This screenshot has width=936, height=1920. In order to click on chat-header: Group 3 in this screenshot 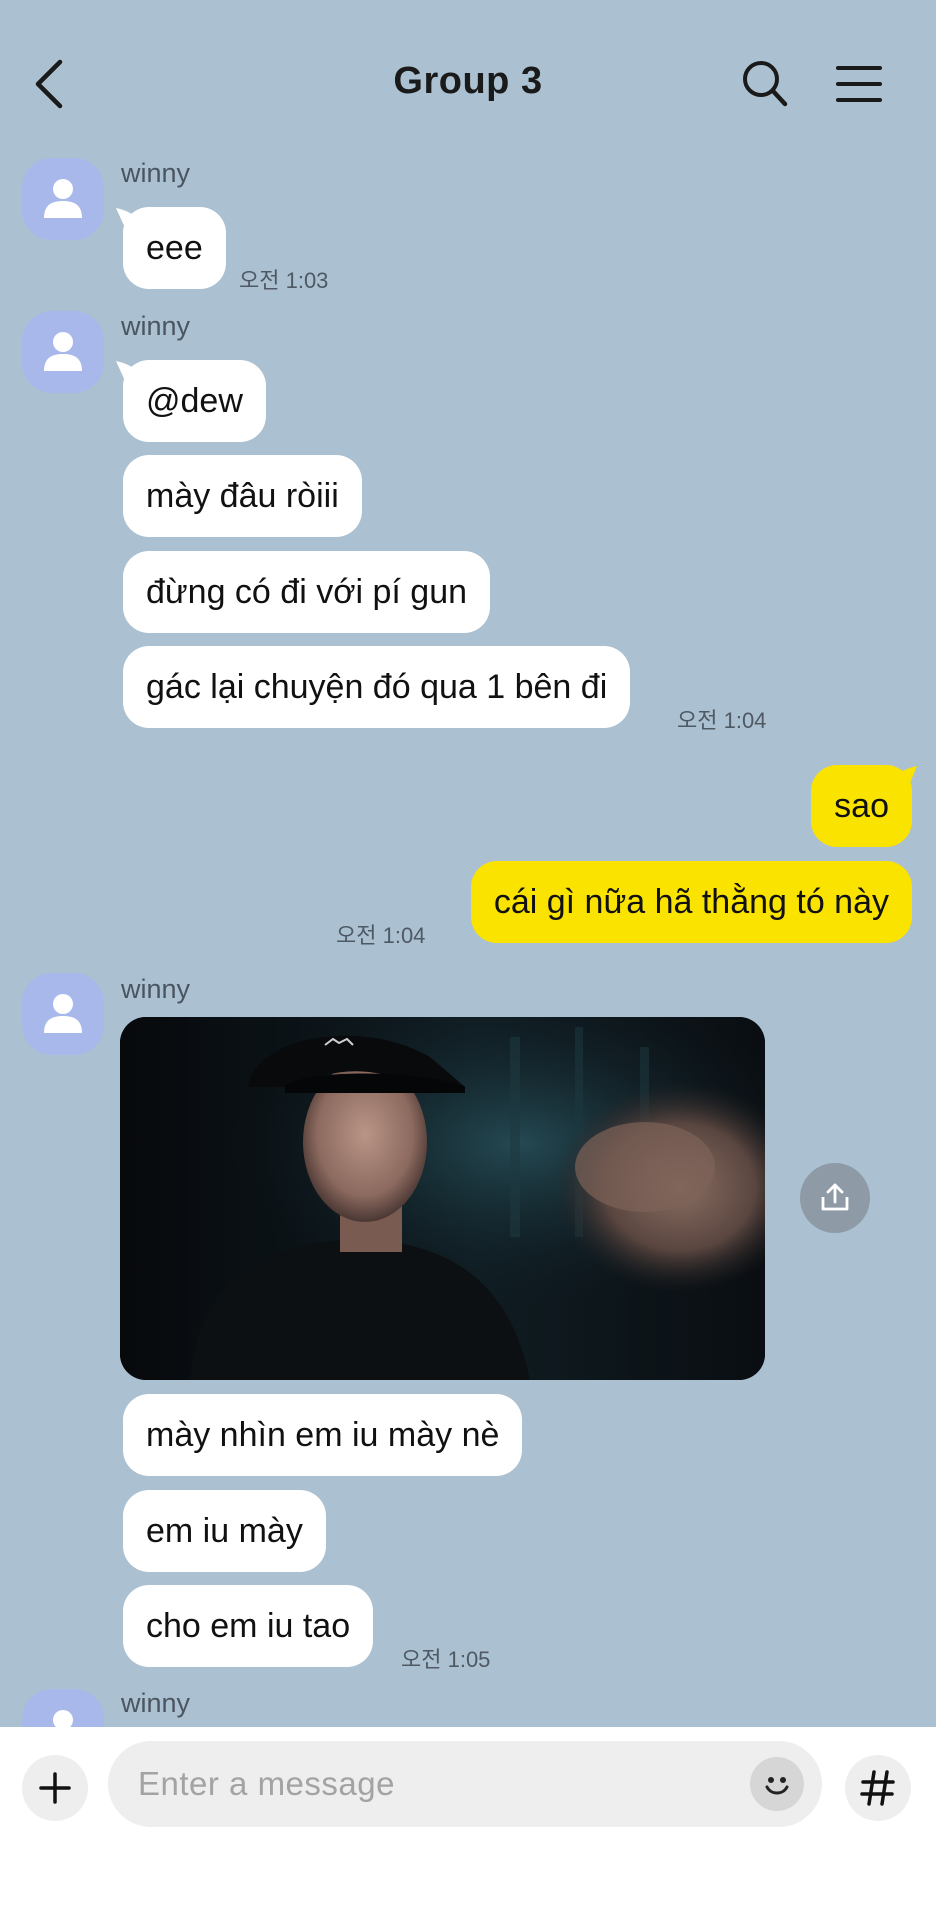, I will do `click(468, 84)`.